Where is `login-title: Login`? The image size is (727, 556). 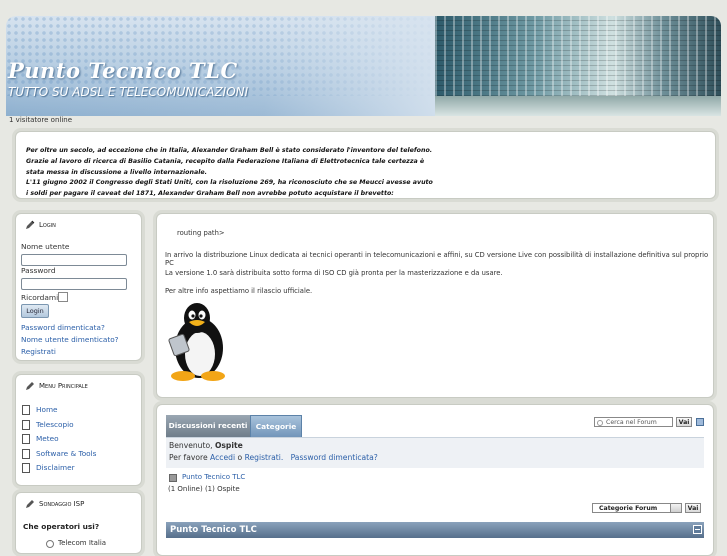
login-title: Login is located at coordinates (40, 225).